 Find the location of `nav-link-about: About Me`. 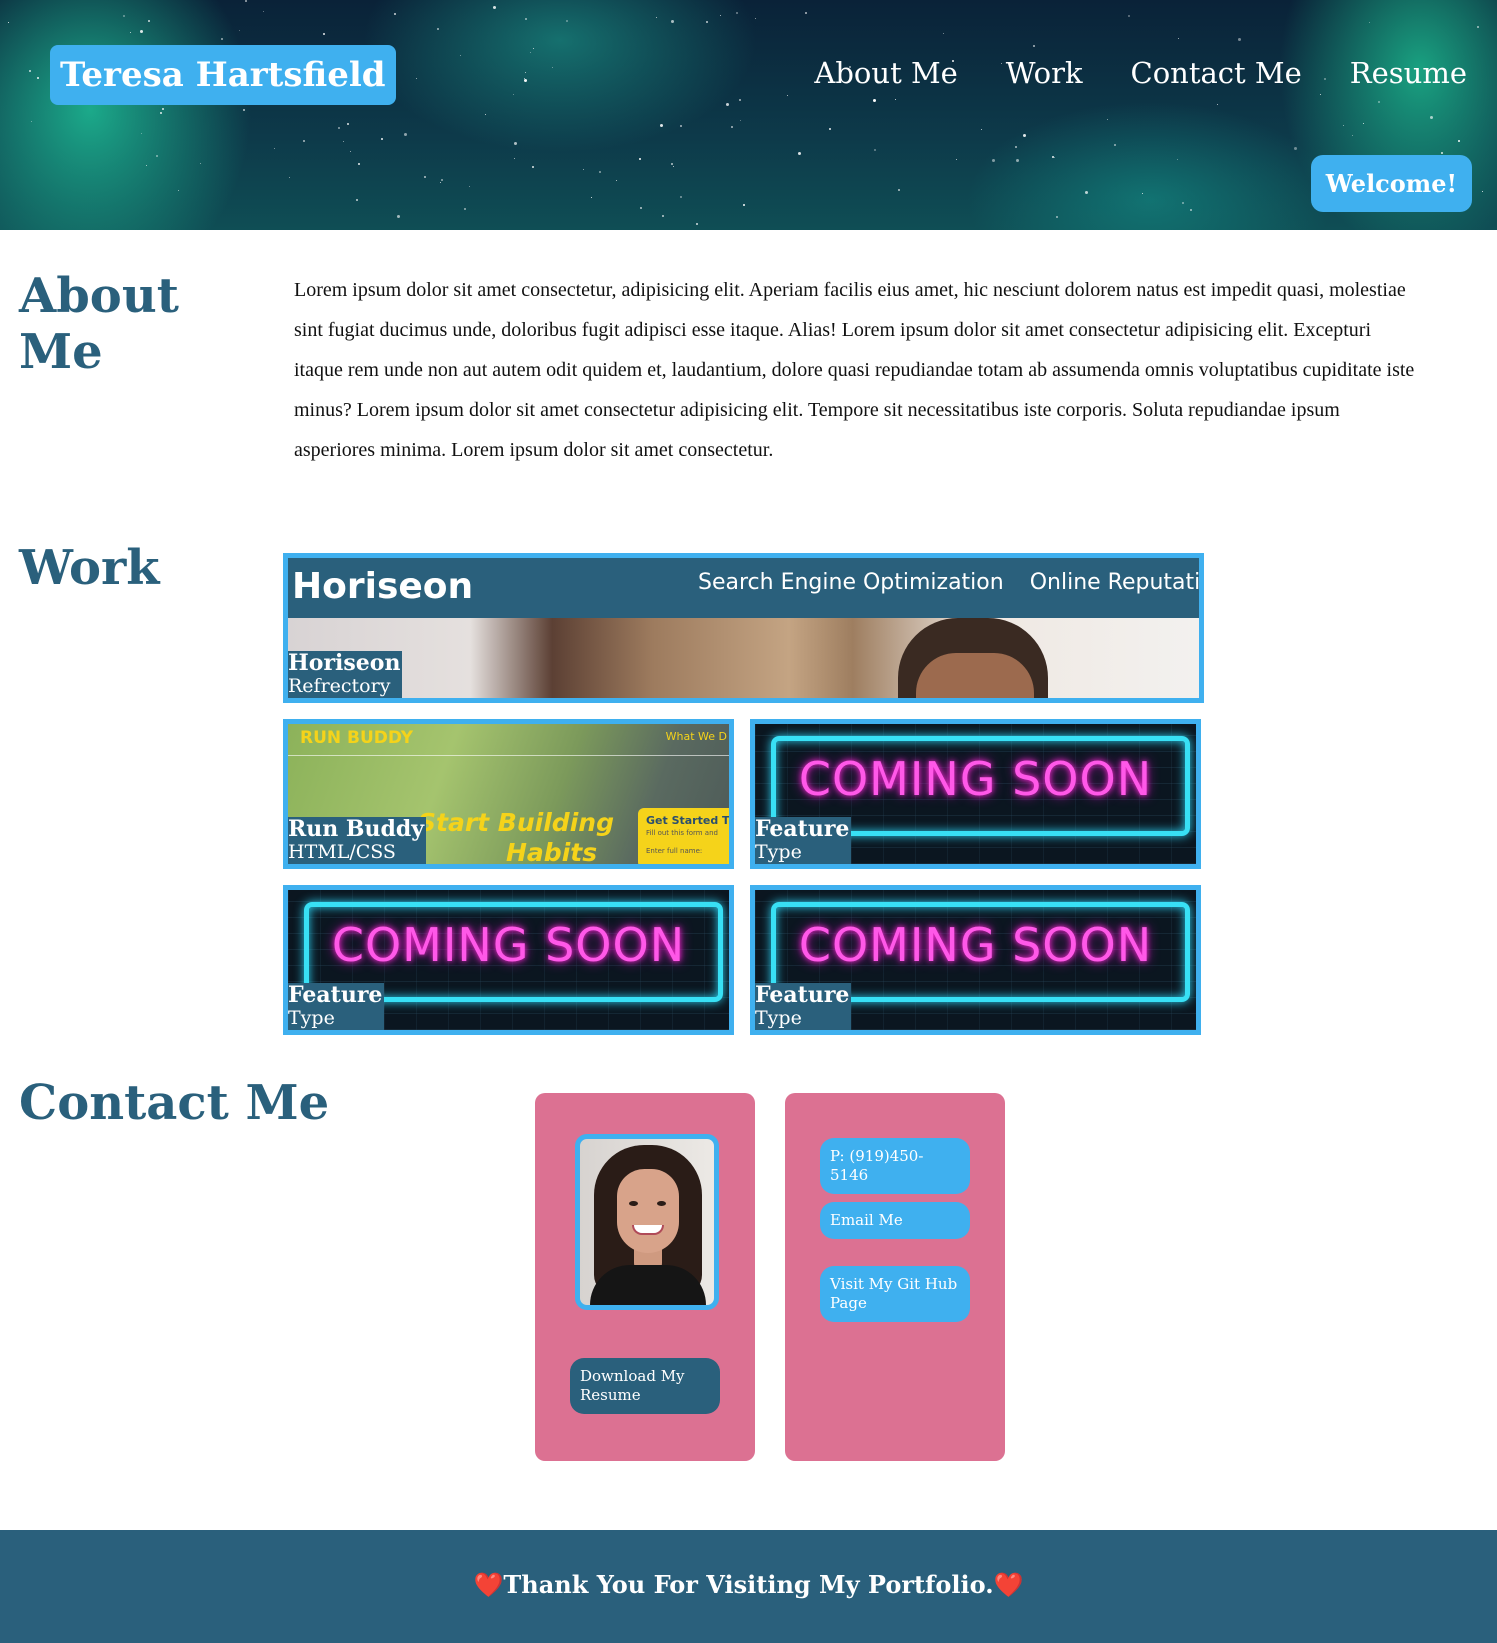

nav-link-about: About Me is located at coordinates (885, 73).